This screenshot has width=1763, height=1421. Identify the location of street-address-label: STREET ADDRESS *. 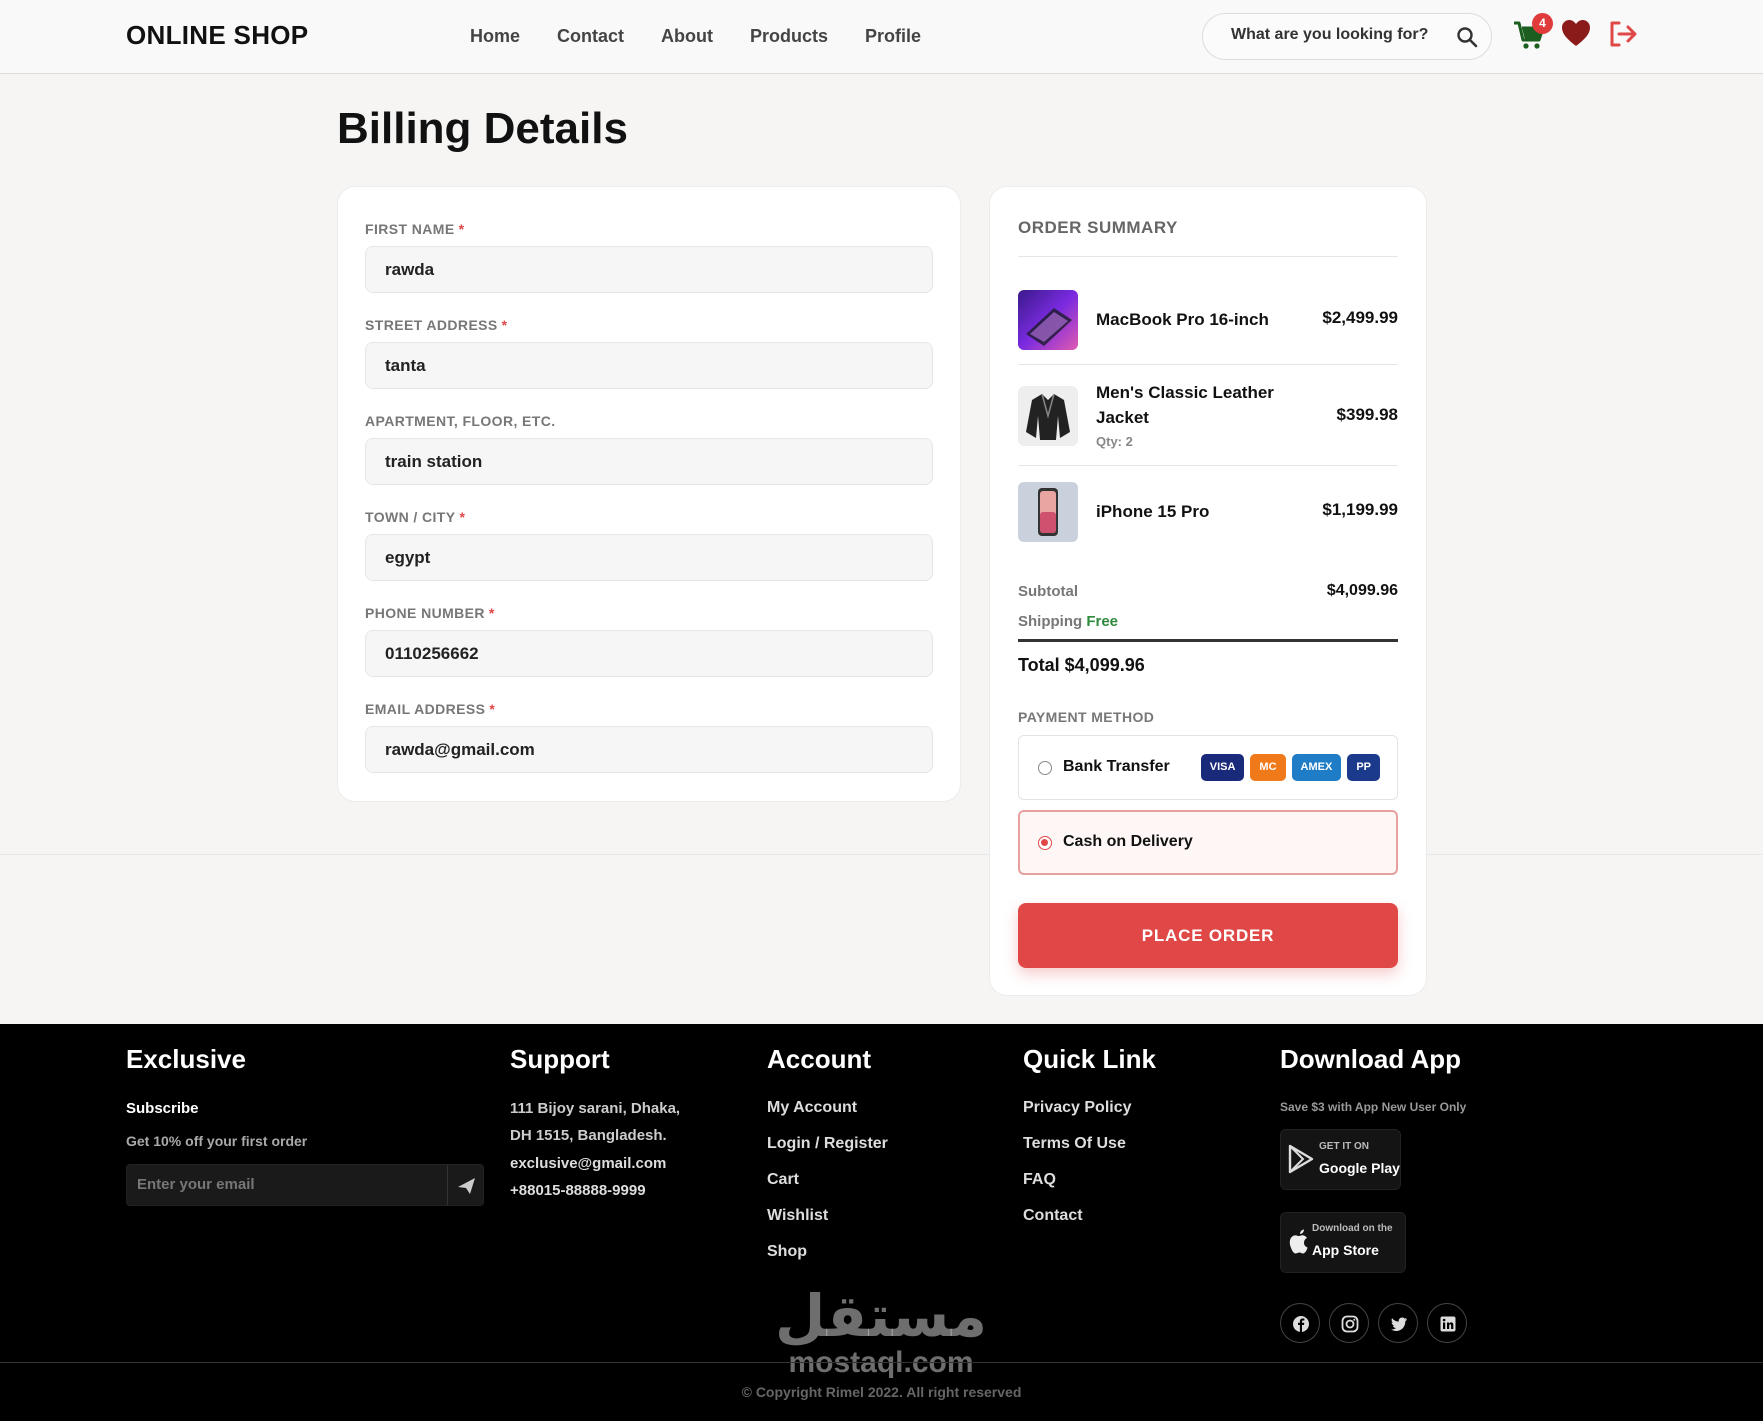
(436, 325).